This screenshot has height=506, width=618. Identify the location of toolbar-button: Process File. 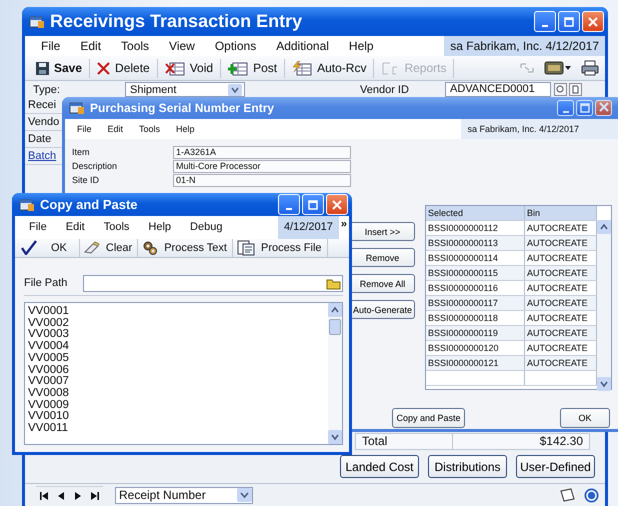
(280, 247).